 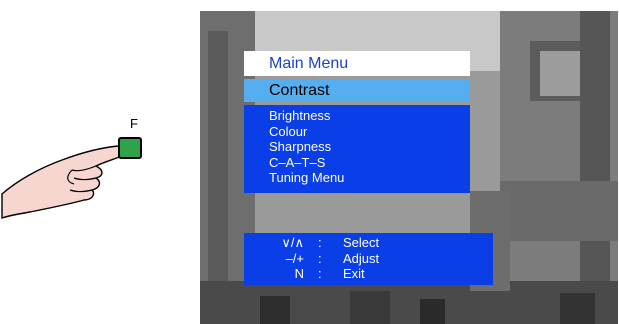 What do you see at coordinates (299, 273) in the screenshot?
I see `help-key-exit: N` at bounding box center [299, 273].